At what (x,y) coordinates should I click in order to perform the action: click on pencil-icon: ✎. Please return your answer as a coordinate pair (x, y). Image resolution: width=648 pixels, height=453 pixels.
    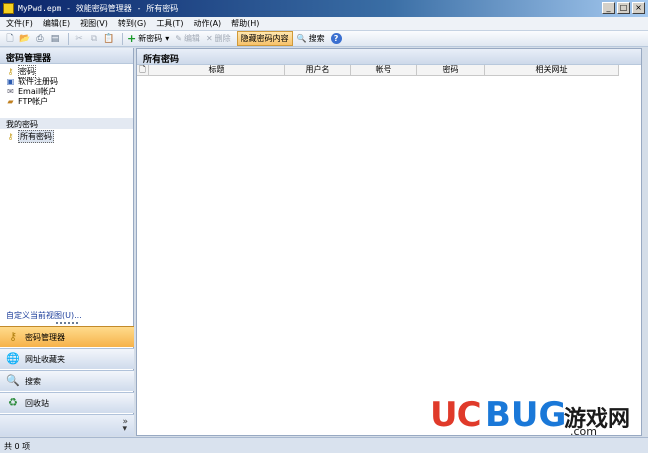
    Looking at the image, I should click on (178, 38).